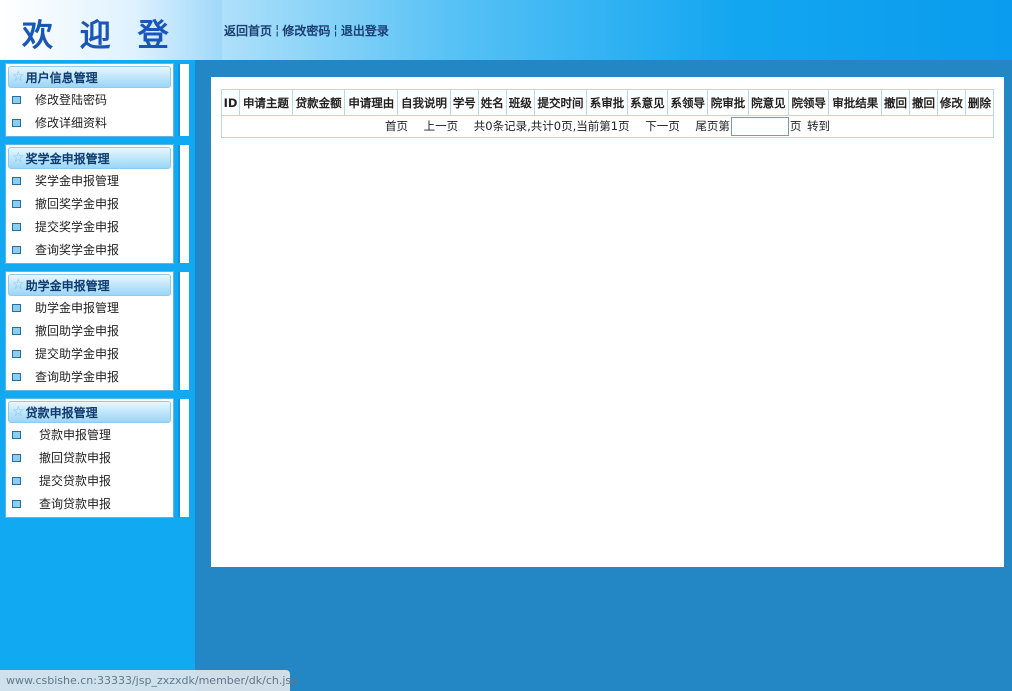  What do you see at coordinates (768, 102) in the screenshot?
I see `column-header: 院意见` at bounding box center [768, 102].